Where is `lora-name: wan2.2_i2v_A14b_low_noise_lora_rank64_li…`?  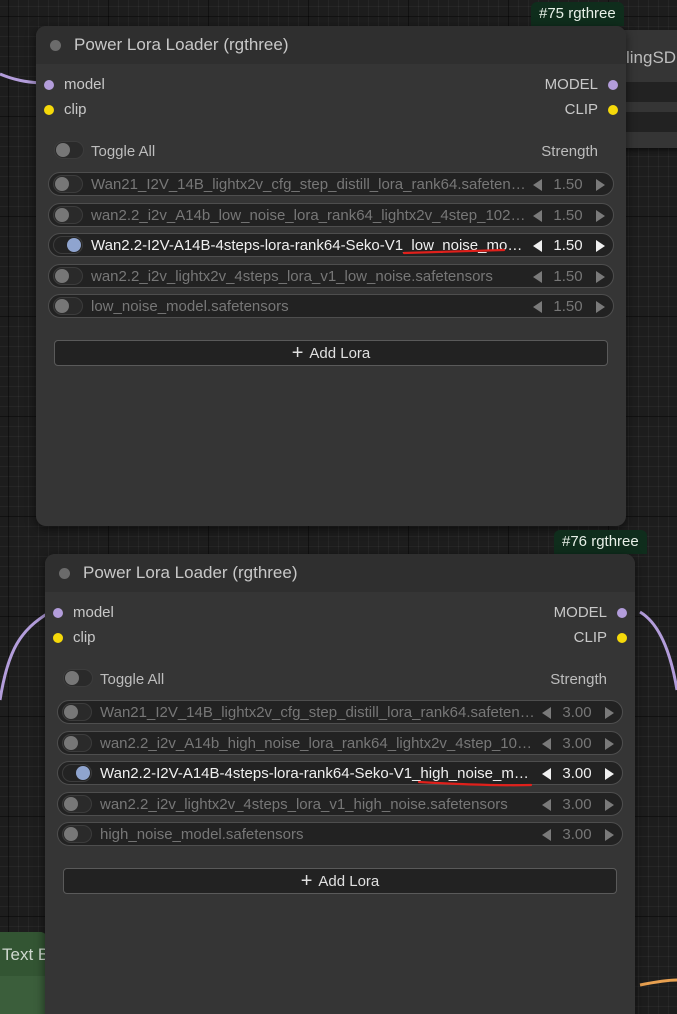 lora-name: wan2.2_i2v_A14b_low_noise_lora_rank64_li… is located at coordinates (309, 215).